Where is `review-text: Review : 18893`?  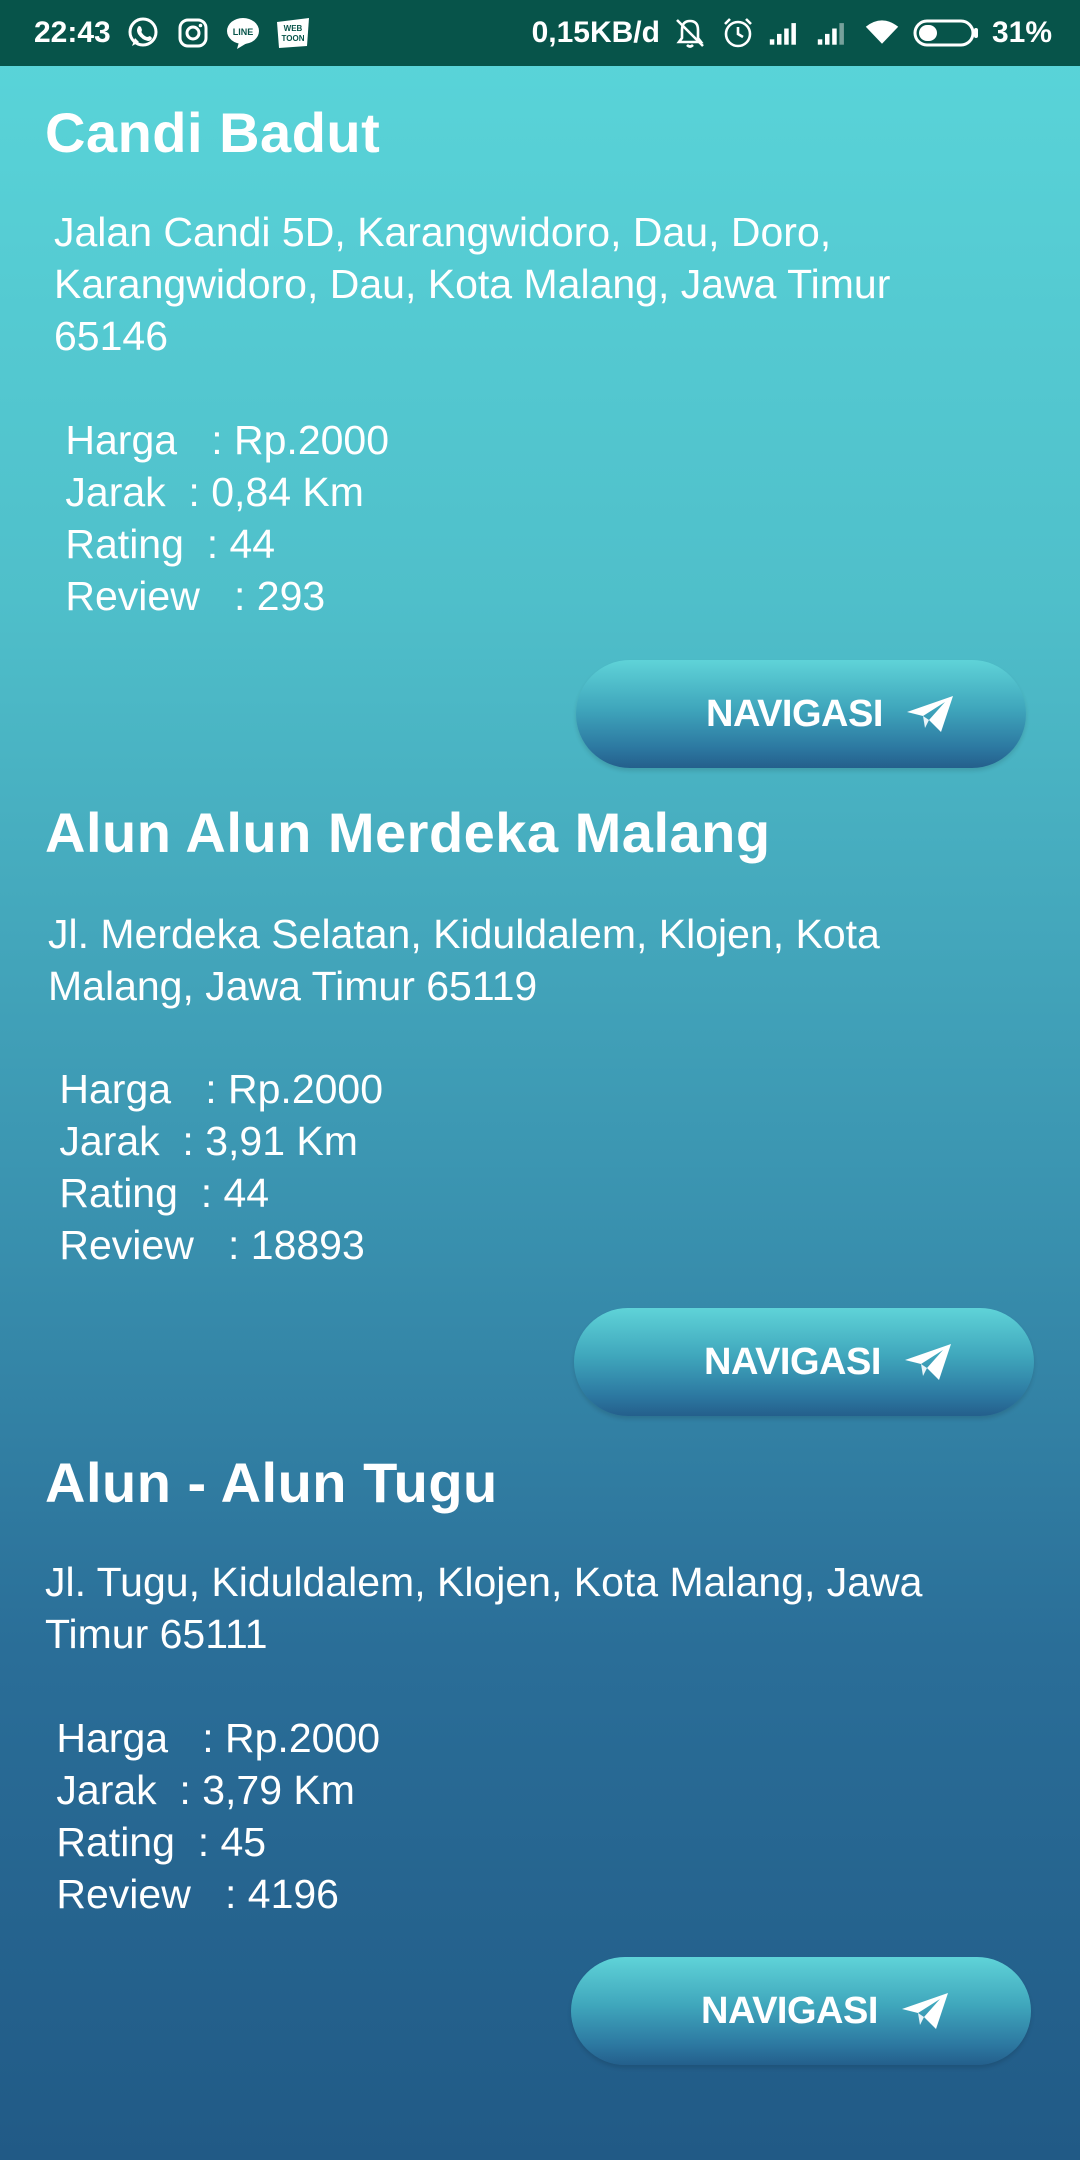 review-text: Review : 18893 is located at coordinates (206, 1245).